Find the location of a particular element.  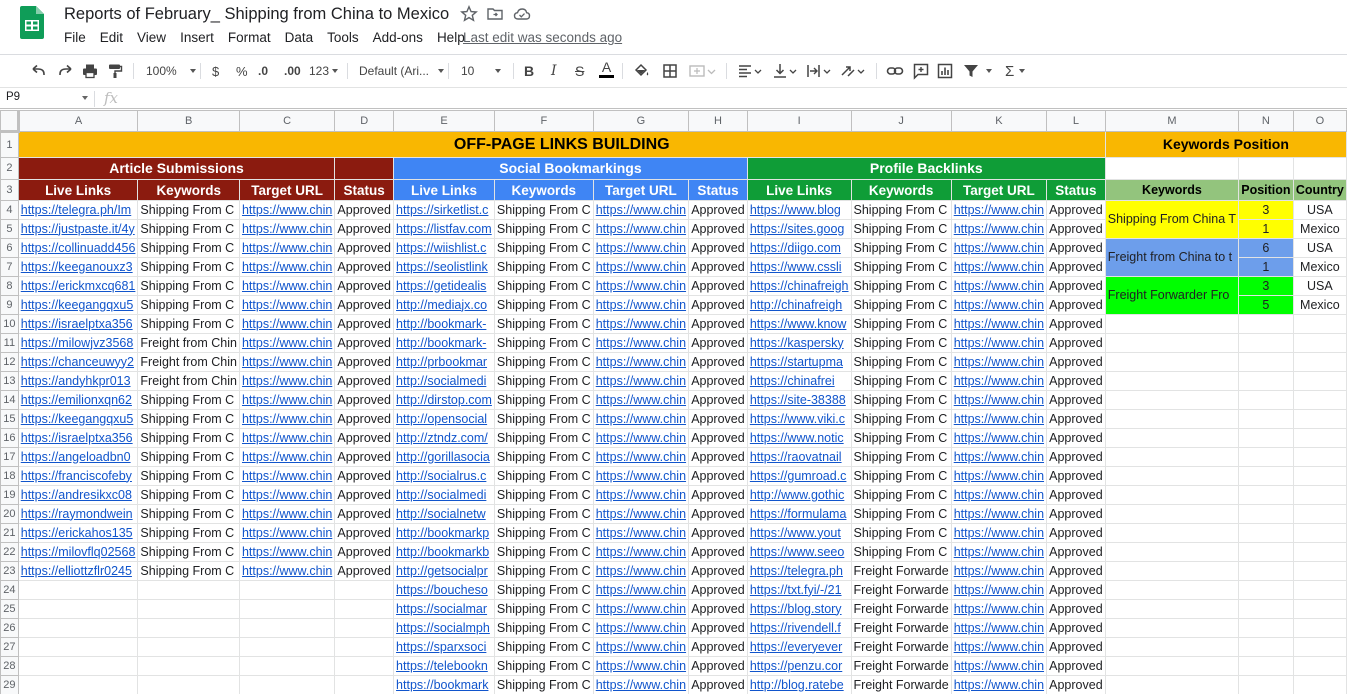

row-header: 27 is located at coordinates (9, 647).